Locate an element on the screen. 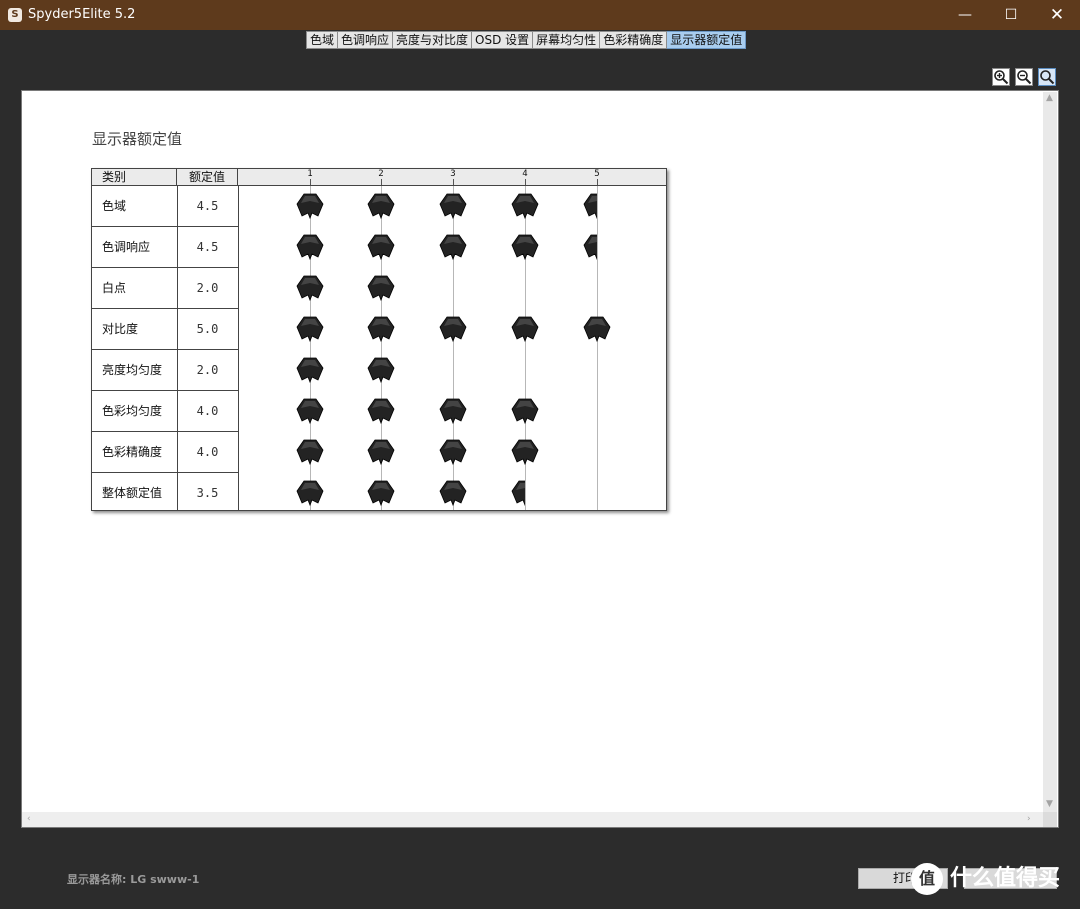 The height and width of the screenshot is (909, 1080). scrollbar-corner is located at coordinates (1050, 819).